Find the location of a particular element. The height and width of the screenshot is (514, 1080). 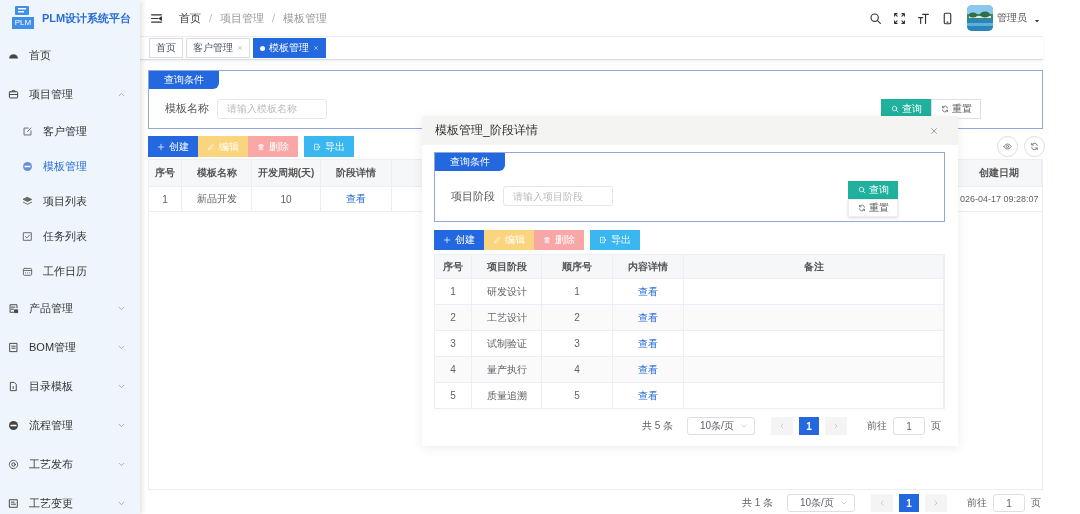

submenu-item: 模板管理 is located at coordinates (70, 166).